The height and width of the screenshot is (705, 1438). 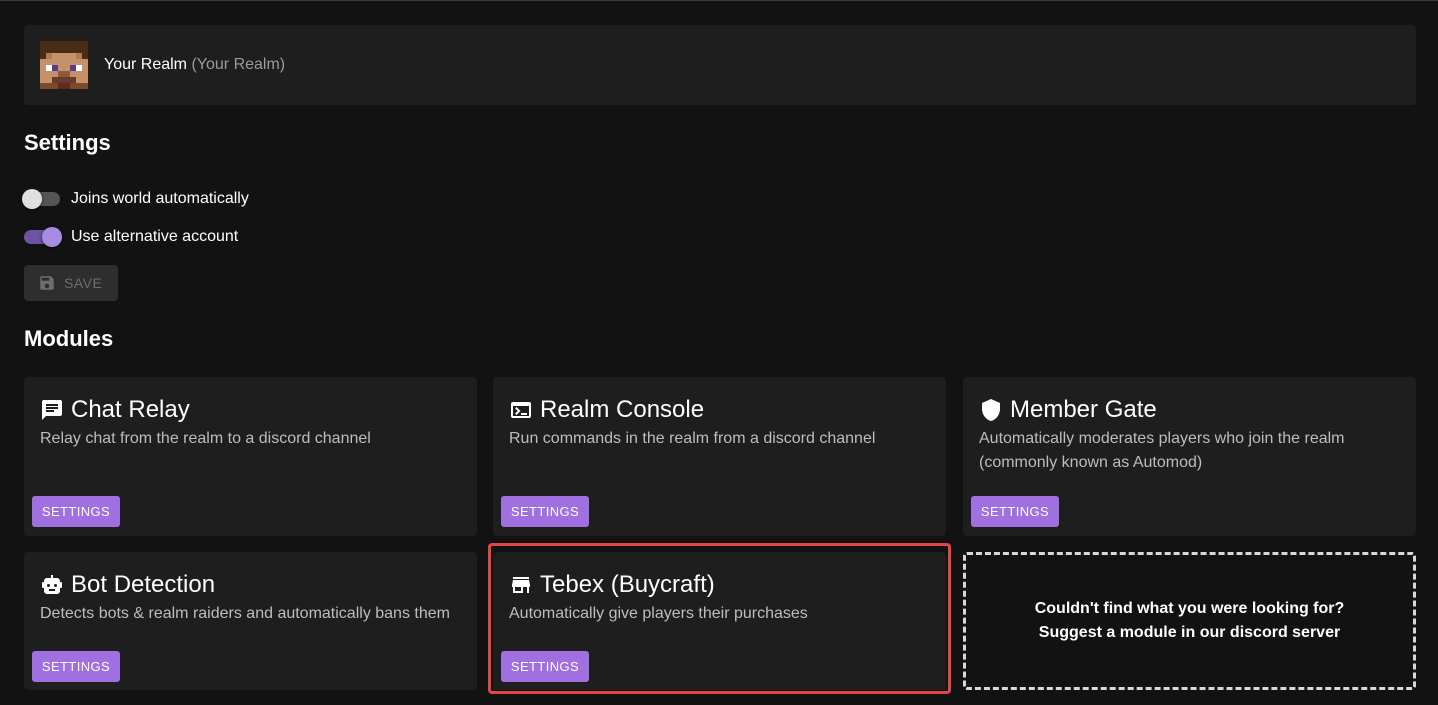 I want to click on alt-account-toggle-row: Use alternative account, so click(x=131, y=237).